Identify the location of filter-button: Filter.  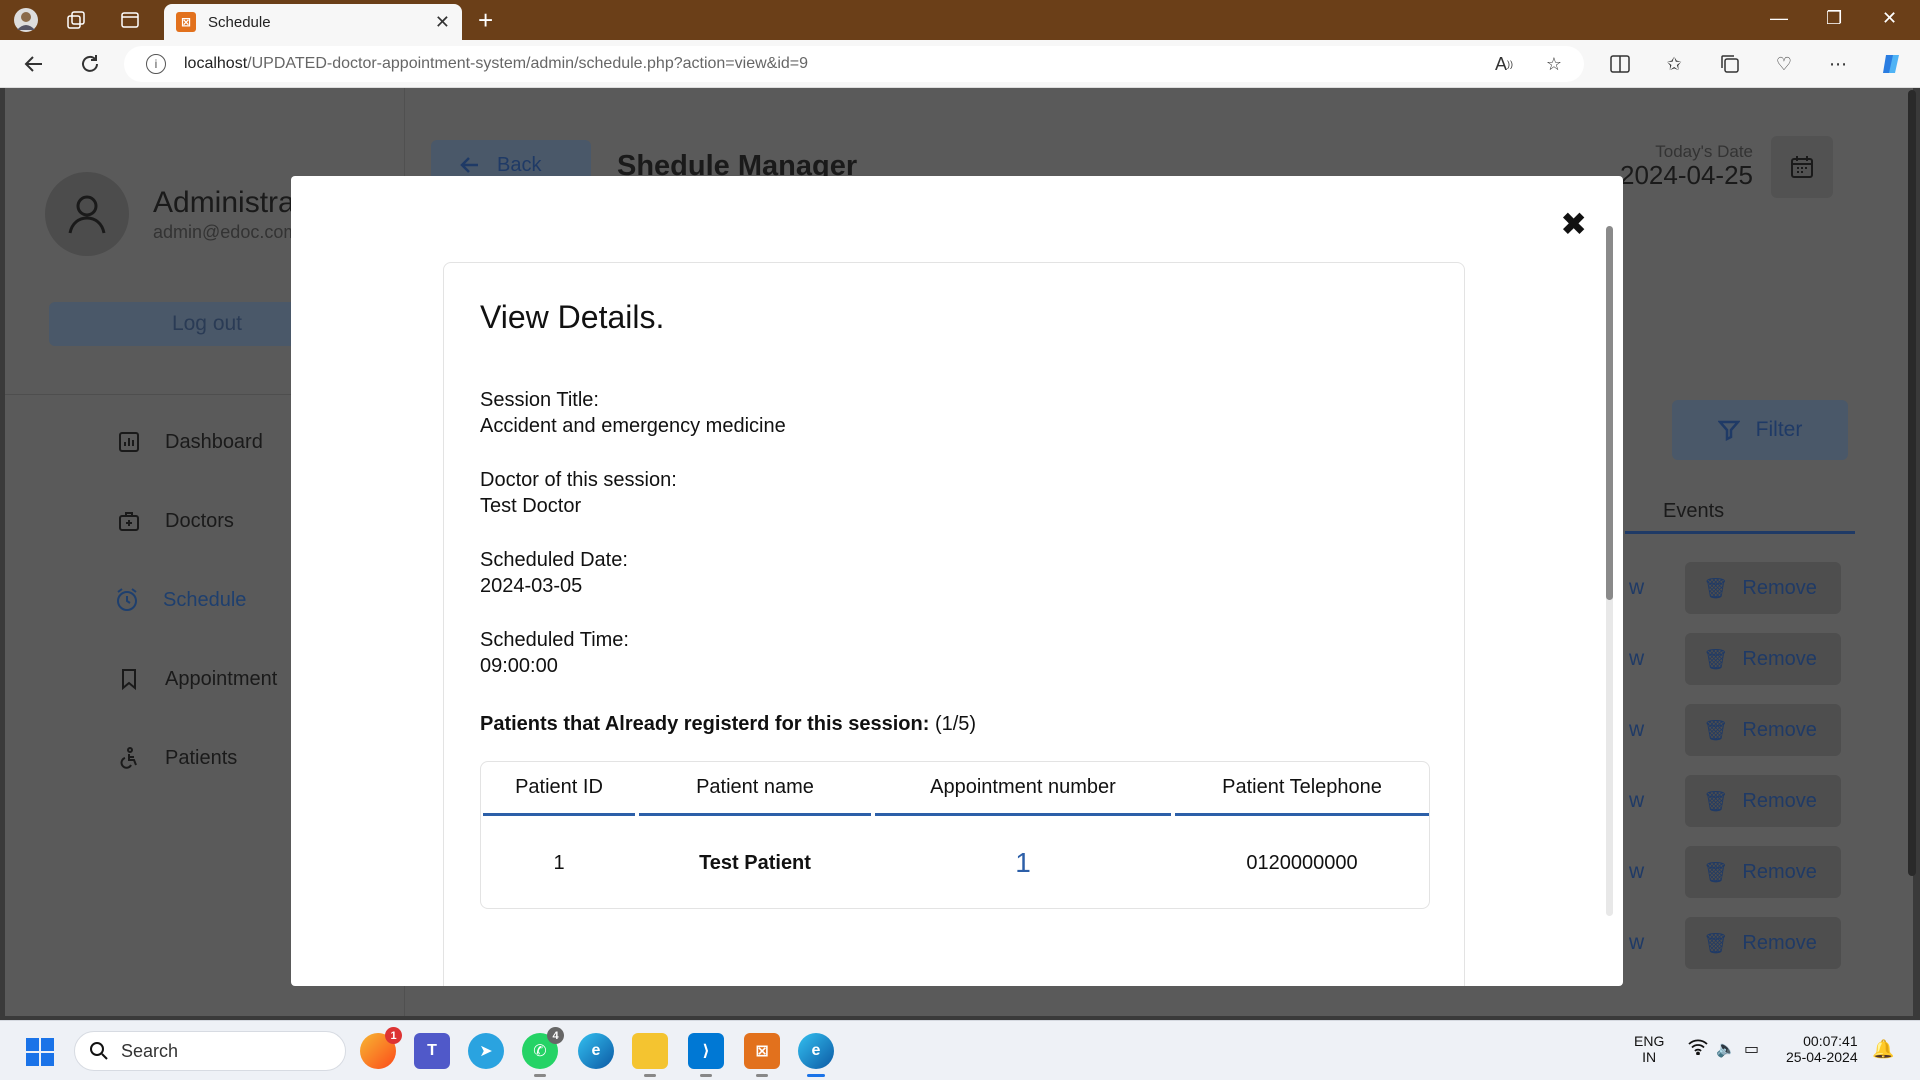
(1760, 430).